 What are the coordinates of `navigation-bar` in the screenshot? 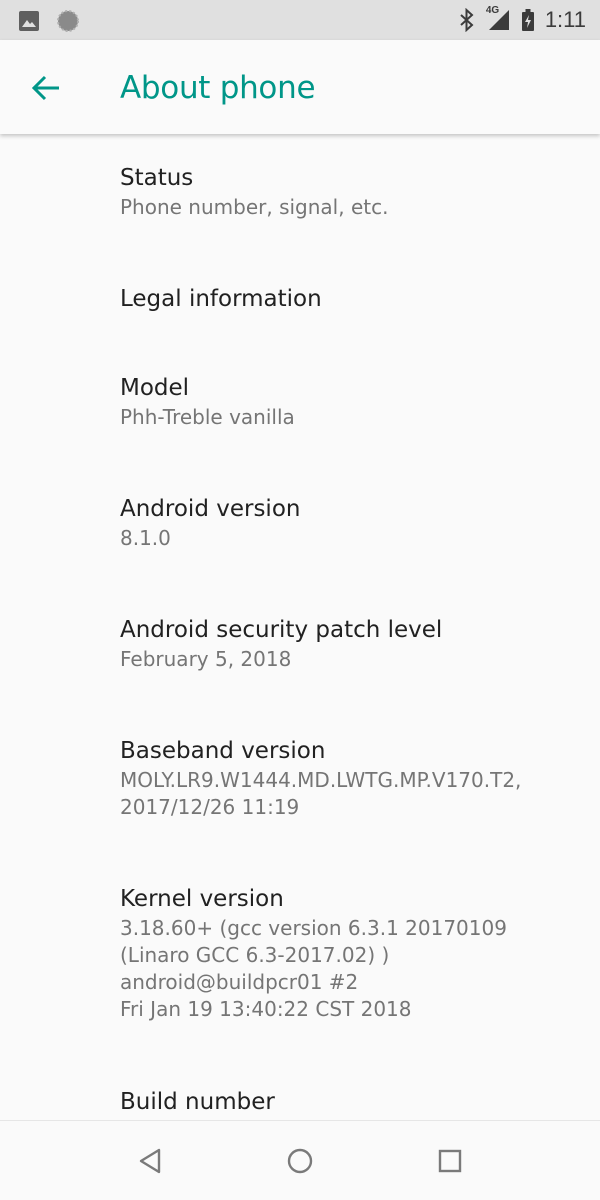 It's located at (300, 1160).